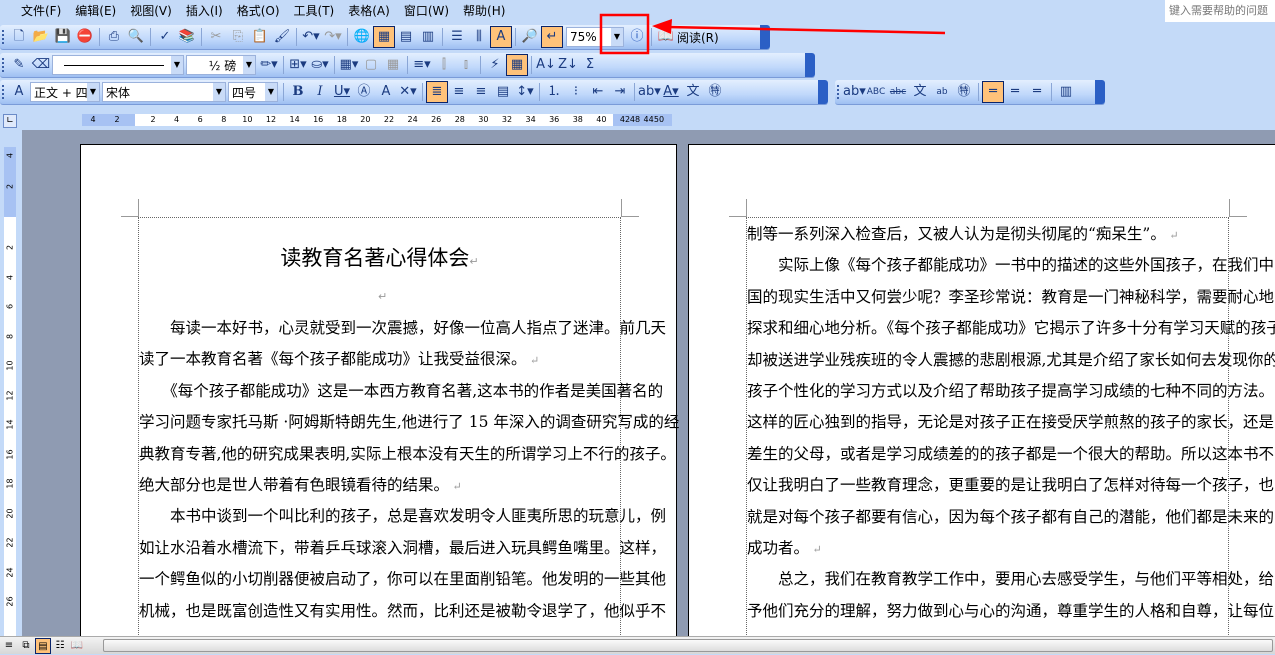  Describe the element at coordinates (10, 121) in the screenshot. I see `tab-selector-icon: ∟` at that location.